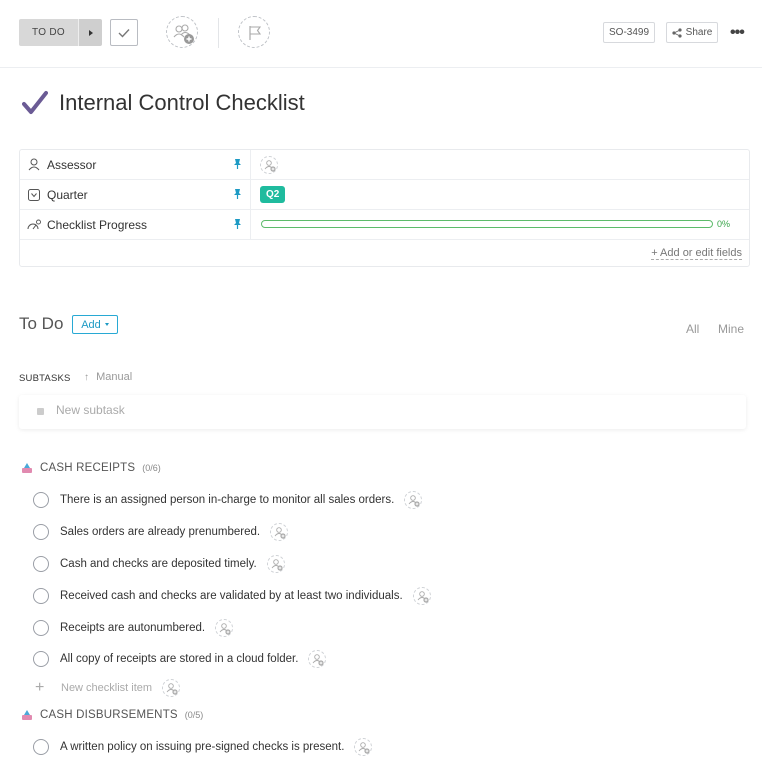 Image resolution: width=762 pixels, height=762 pixels. I want to click on dropdown-field-icon, so click(34, 195).